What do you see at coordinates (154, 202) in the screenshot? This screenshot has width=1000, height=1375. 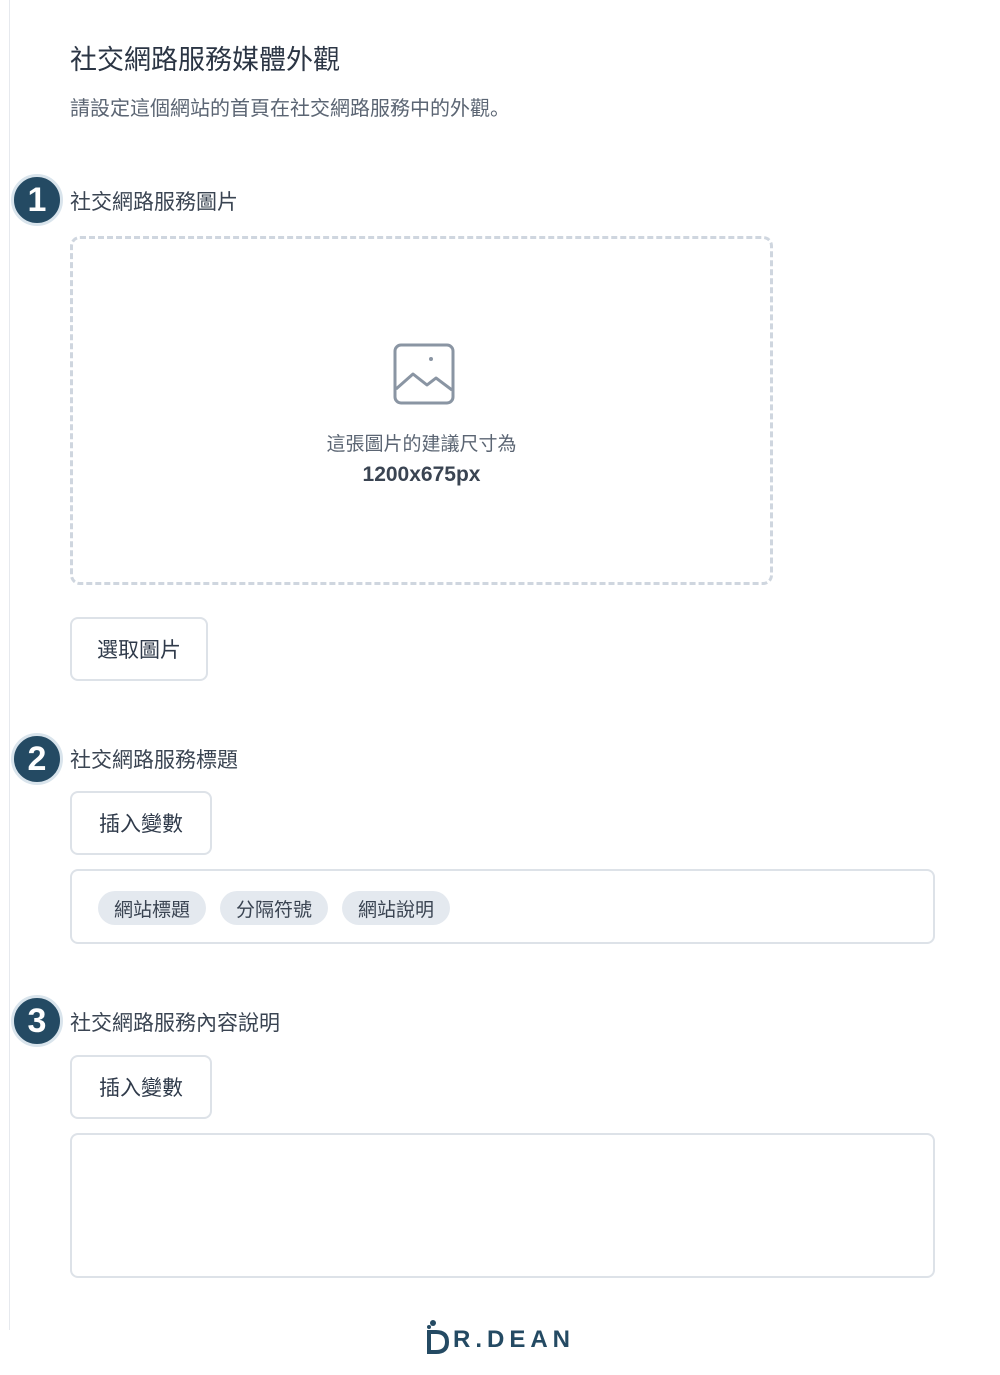 I see `section-label-image: 社交網路服務圖片` at bounding box center [154, 202].